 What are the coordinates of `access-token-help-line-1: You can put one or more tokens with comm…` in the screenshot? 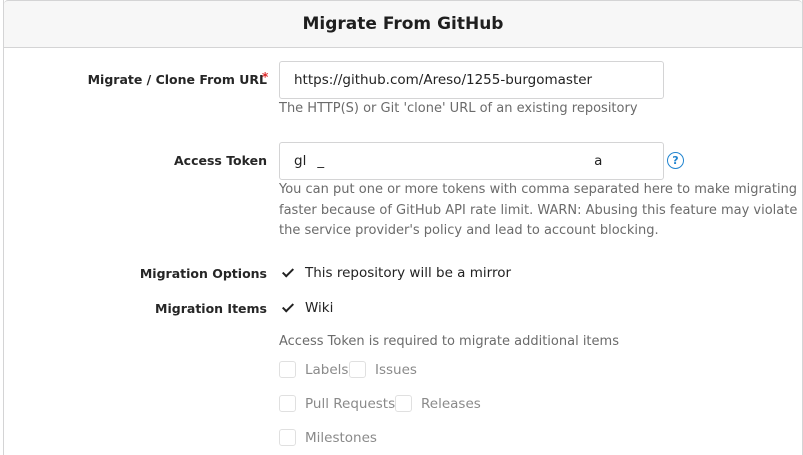 It's located at (538, 189).